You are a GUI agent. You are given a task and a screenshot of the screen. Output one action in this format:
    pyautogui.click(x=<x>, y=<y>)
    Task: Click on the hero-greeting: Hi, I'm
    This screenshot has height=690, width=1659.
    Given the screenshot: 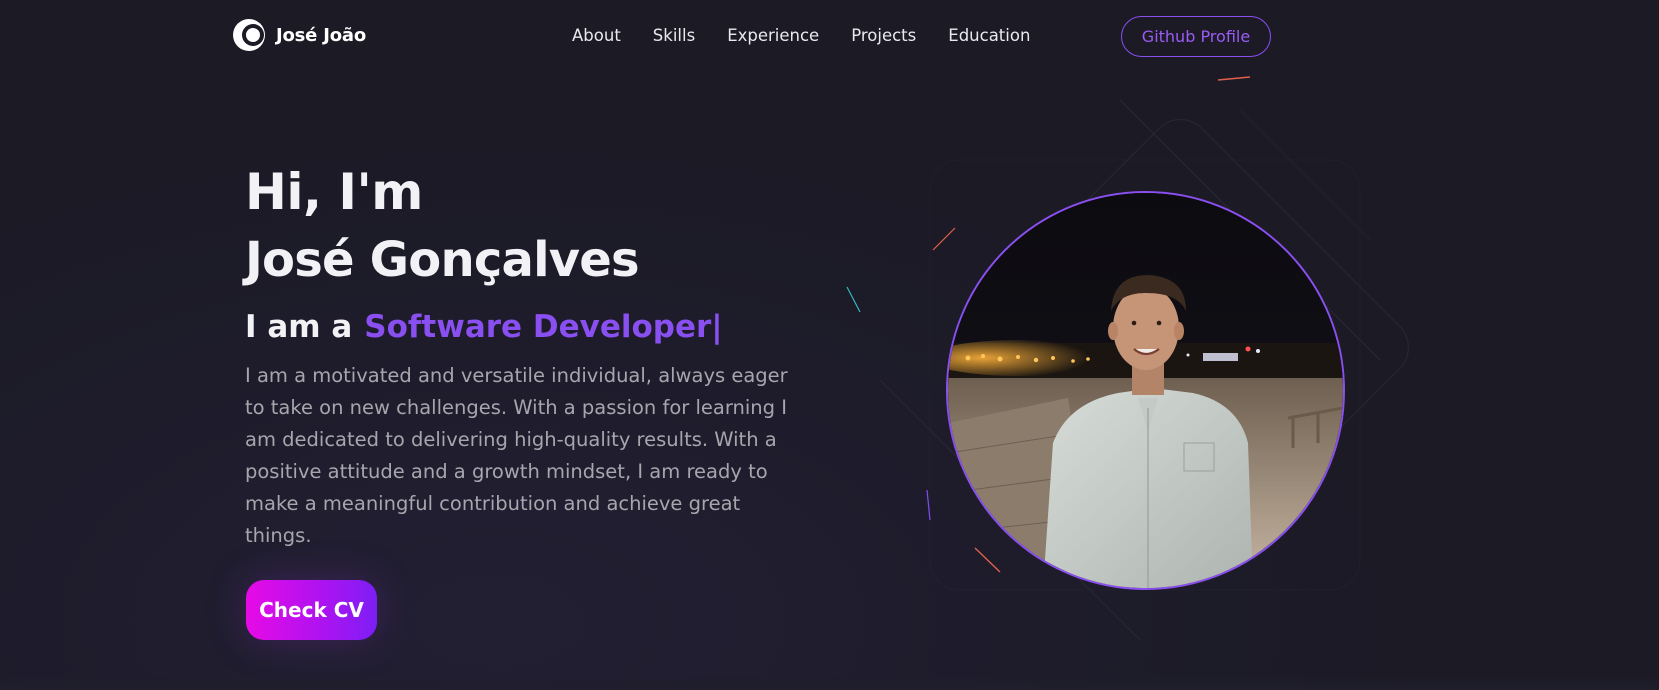 What is the action you would take?
    pyautogui.click(x=334, y=192)
    